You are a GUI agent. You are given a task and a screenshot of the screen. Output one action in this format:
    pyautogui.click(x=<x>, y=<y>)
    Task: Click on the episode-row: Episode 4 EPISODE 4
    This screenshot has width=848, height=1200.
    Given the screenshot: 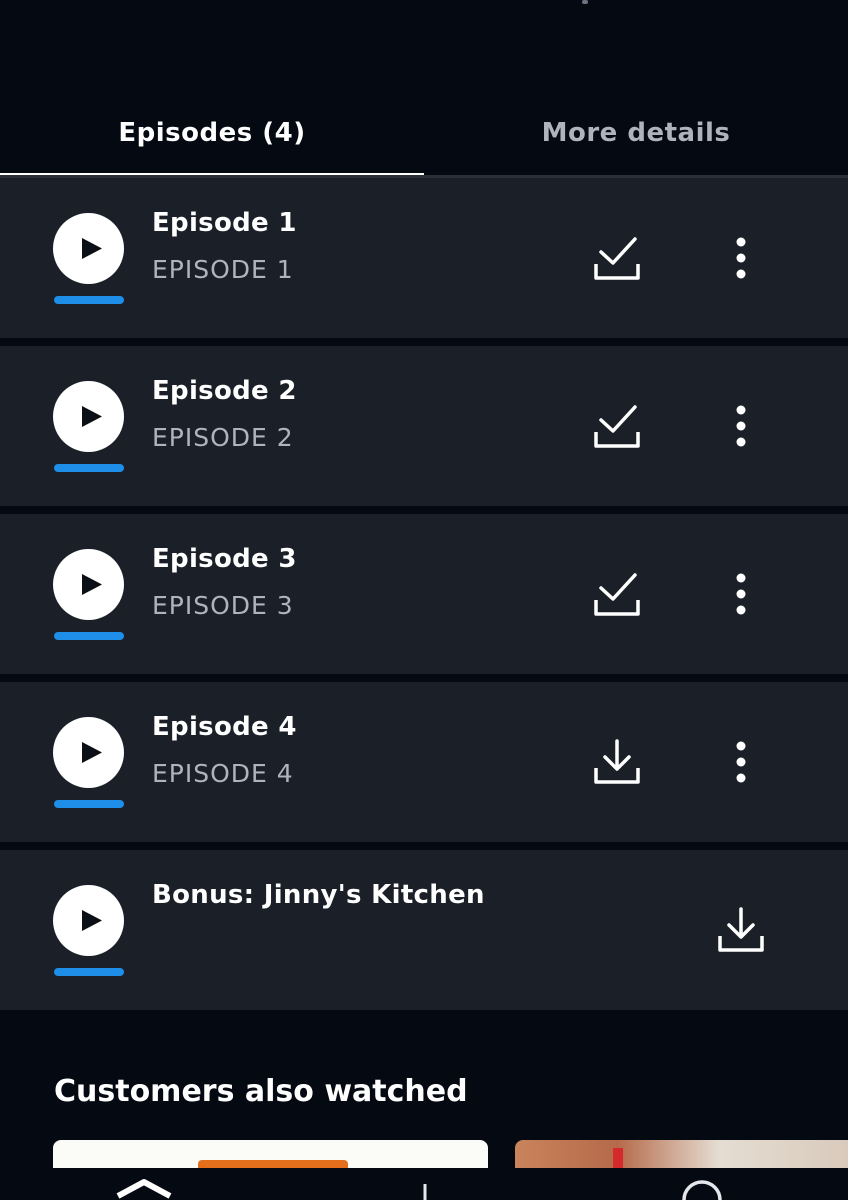 What is the action you would take?
    pyautogui.click(x=424, y=762)
    